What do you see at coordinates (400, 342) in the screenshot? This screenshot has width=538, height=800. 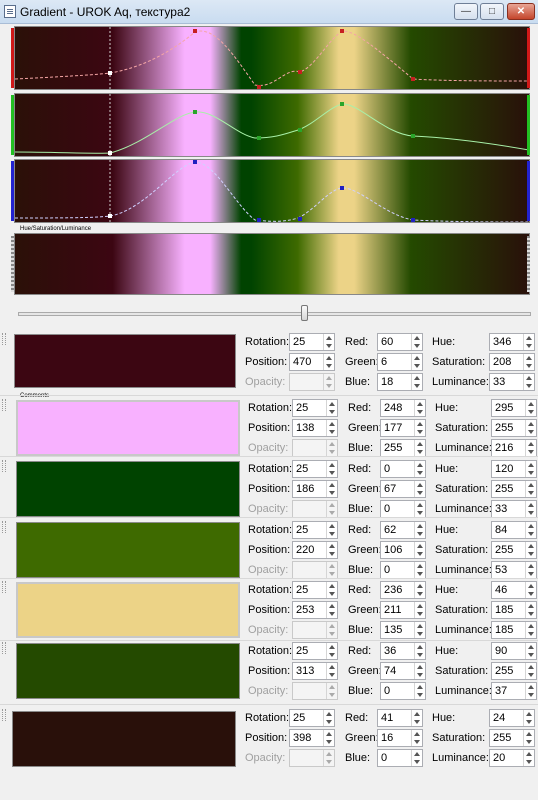 I see `red-spinbox: 60` at bounding box center [400, 342].